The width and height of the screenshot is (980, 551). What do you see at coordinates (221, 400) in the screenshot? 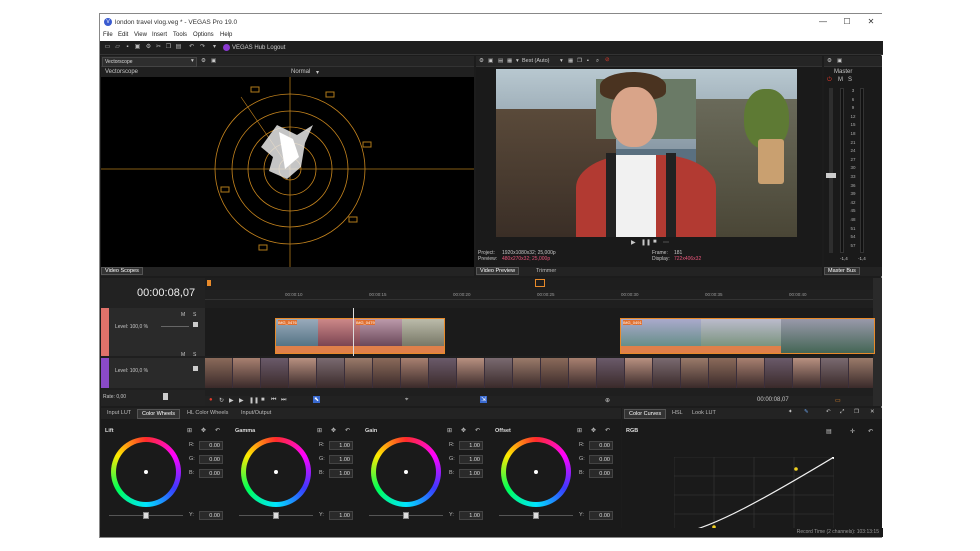
I see `loop-icon: ↻` at bounding box center [221, 400].